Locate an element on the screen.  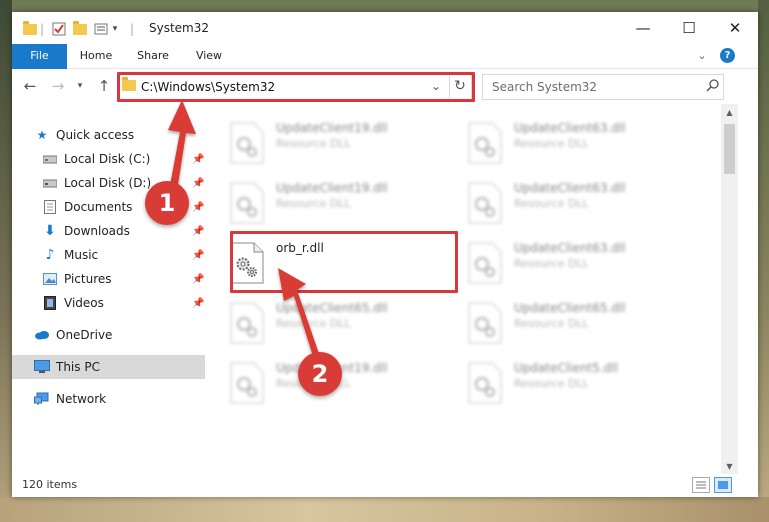
nav-network: Network is located at coordinates (108, 399).